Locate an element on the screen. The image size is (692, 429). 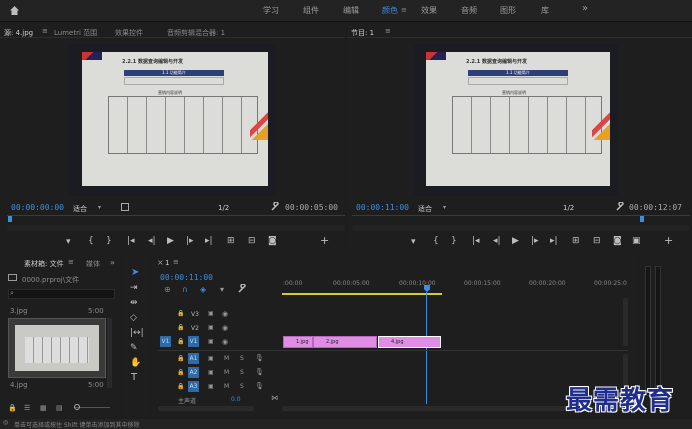
timeline-clip-selected: 4.jpg is located at coordinates (409, 342).